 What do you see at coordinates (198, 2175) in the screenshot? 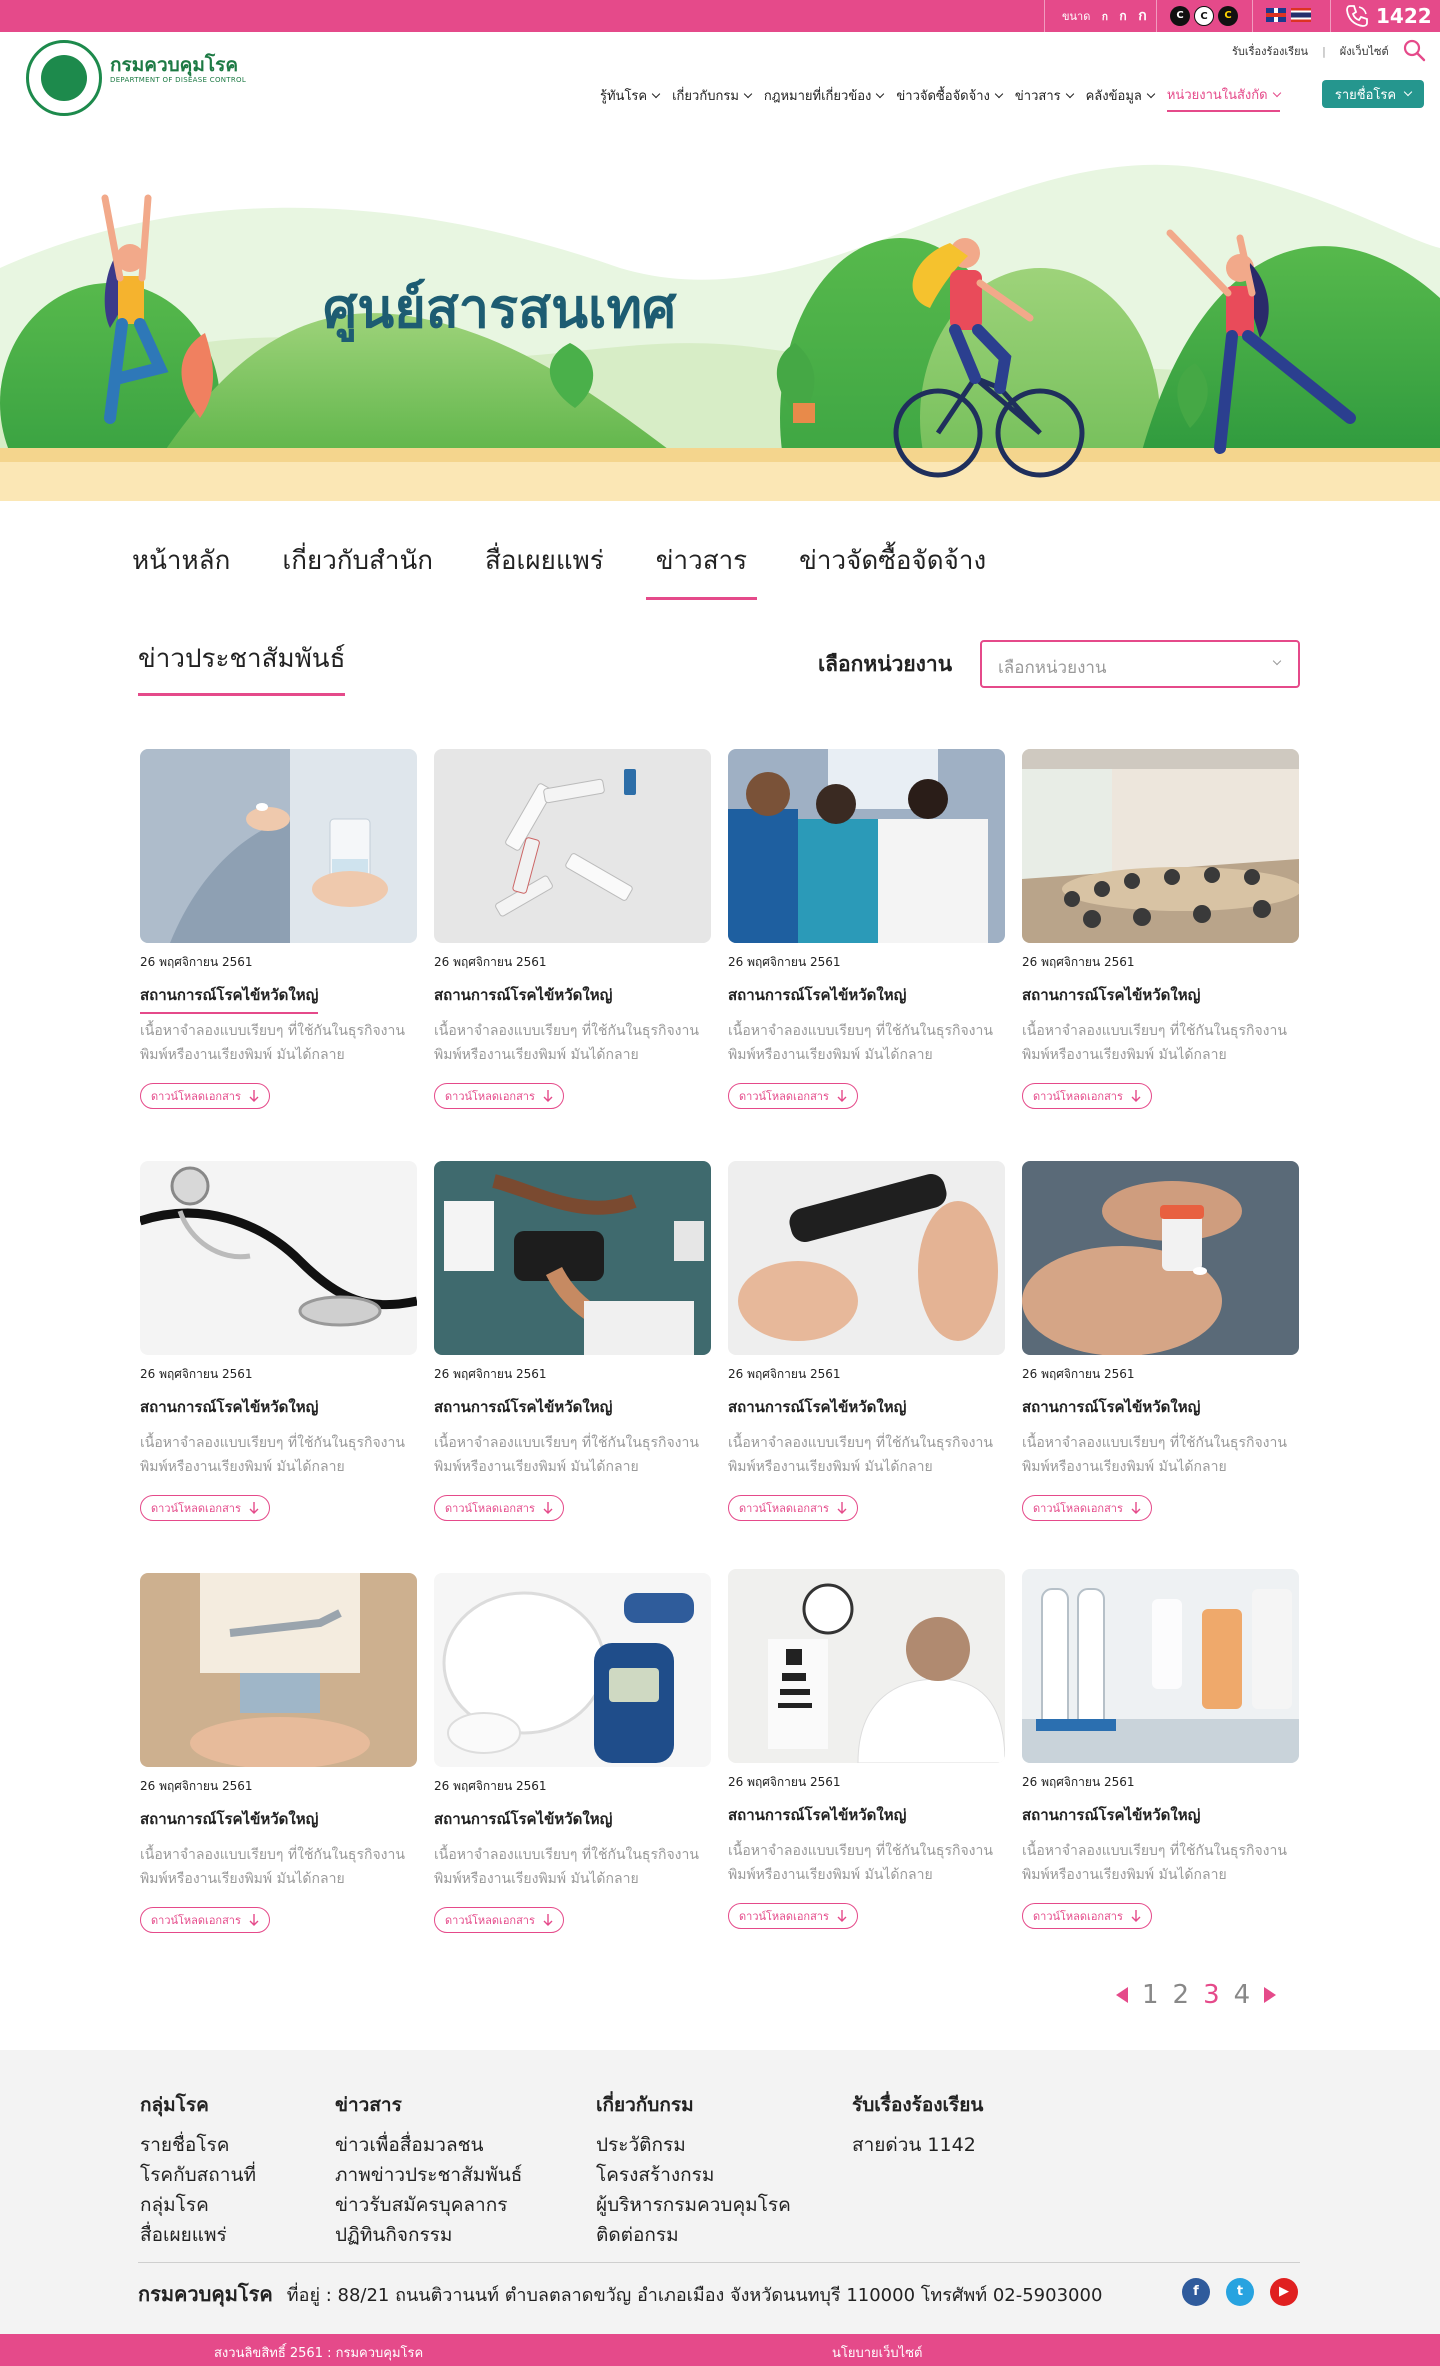
I see `footer-link: โรคกับสถานที่` at bounding box center [198, 2175].